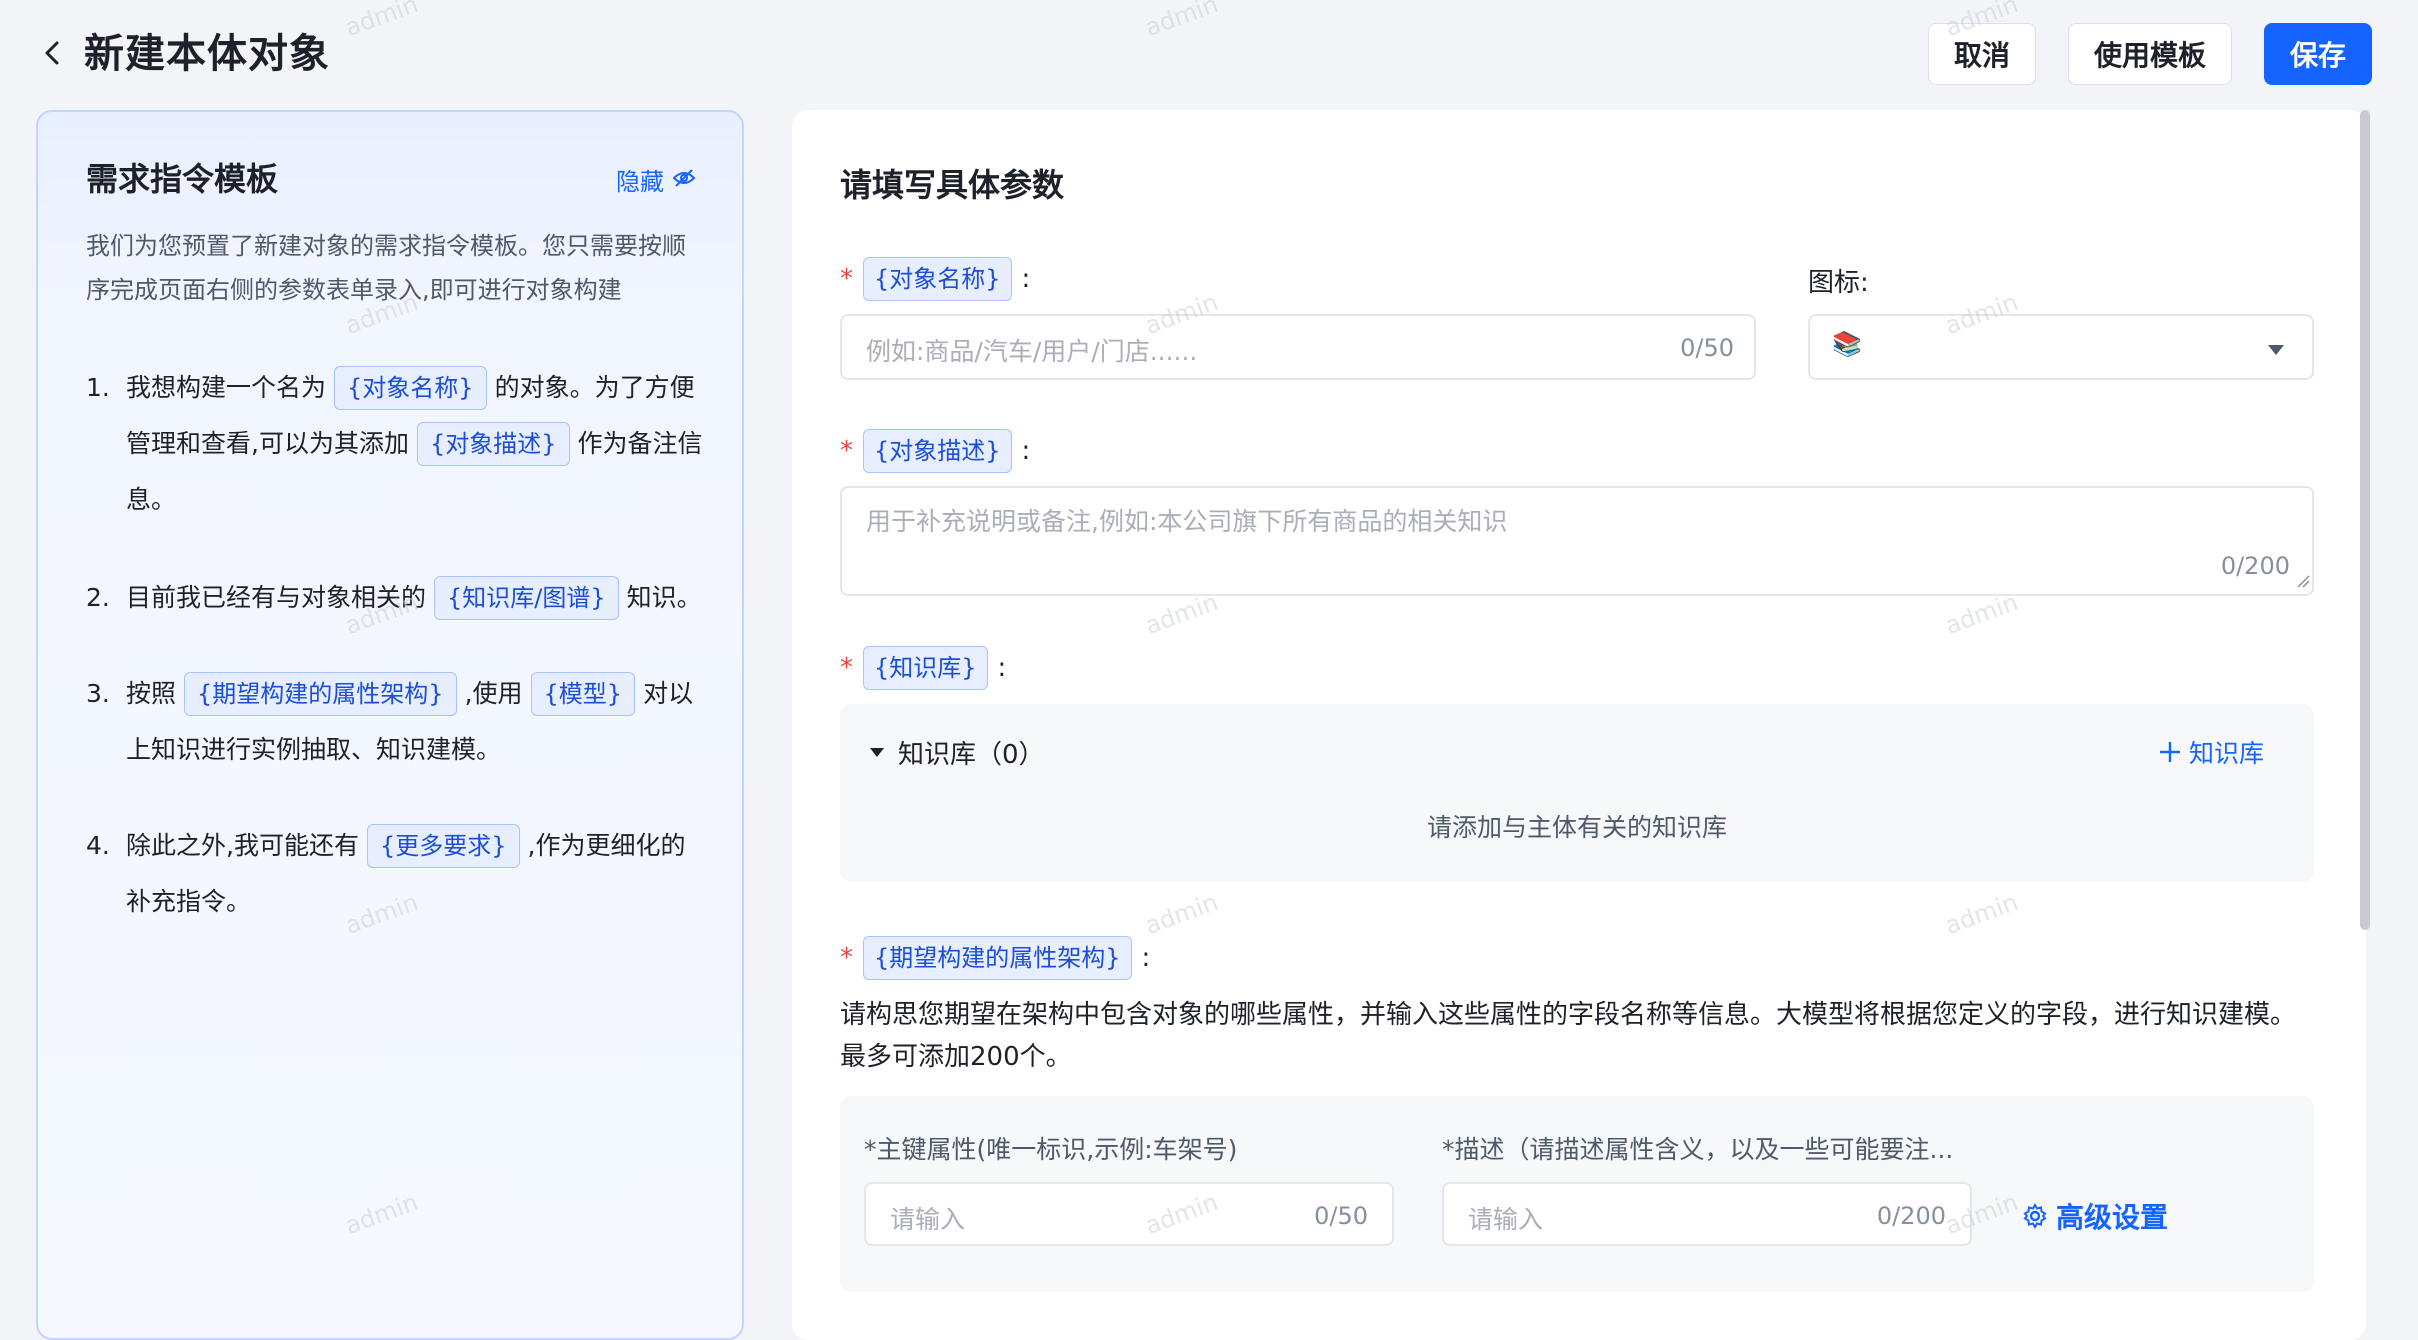 Image resolution: width=2418 pixels, height=1340 pixels. I want to click on object-desc-textarea: 用于补充说明或备注,例如:本公司旗下所有商品的相关知识 0/200, so click(1577, 541).